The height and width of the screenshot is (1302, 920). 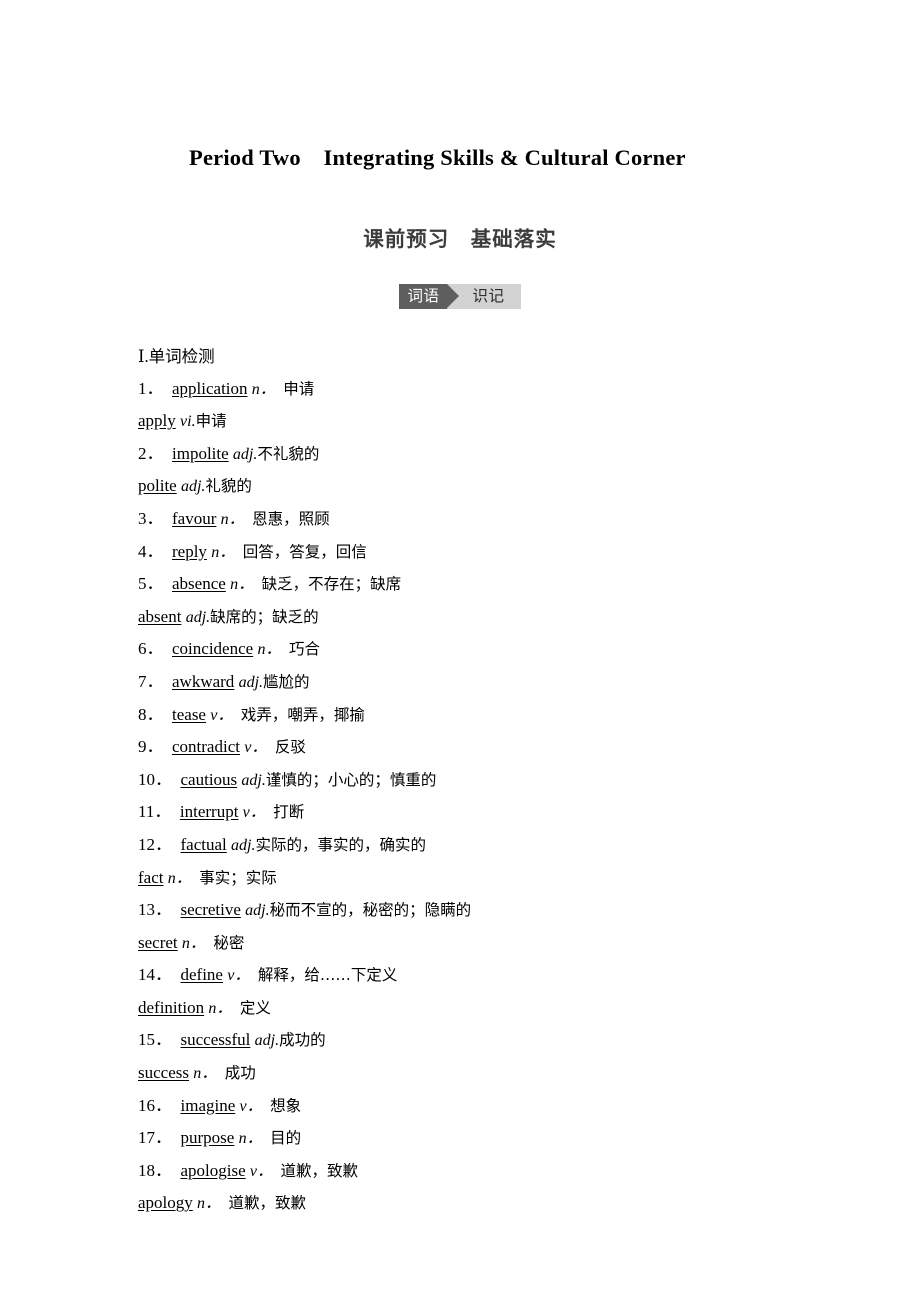 What do you see at coordinates (281, 812) in the screenshot?
I see `entry-gloss: 打断` at bounding box center [281, 812].